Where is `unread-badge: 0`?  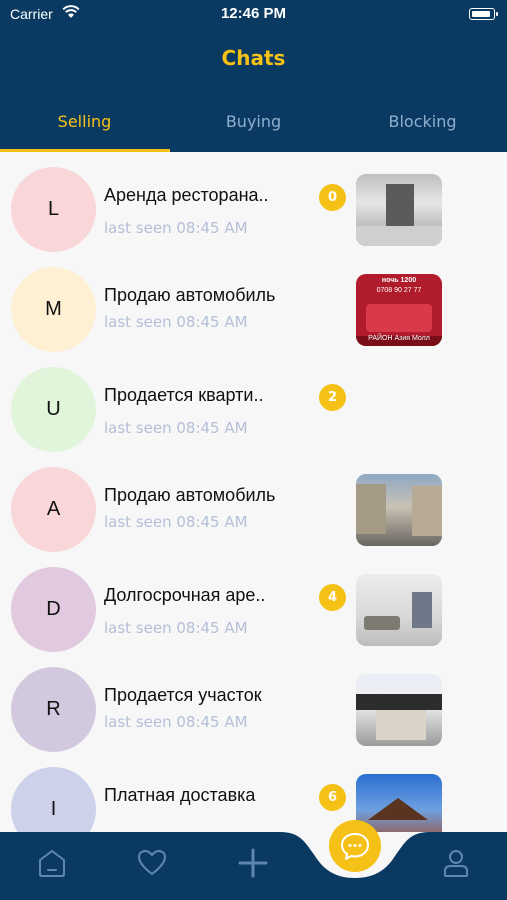 unread-badge: 0 is located at coordinates (332, 197).